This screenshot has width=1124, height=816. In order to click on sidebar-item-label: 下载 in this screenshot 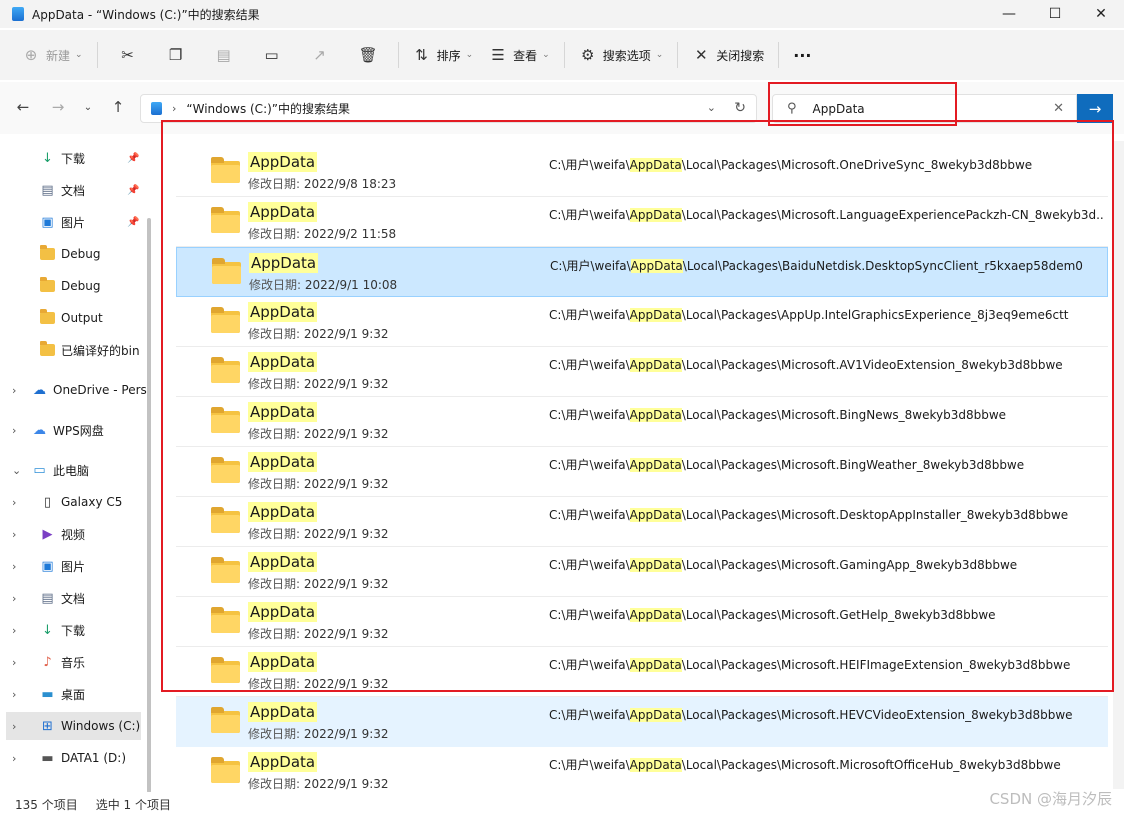, I will do `click(104, 630)`.